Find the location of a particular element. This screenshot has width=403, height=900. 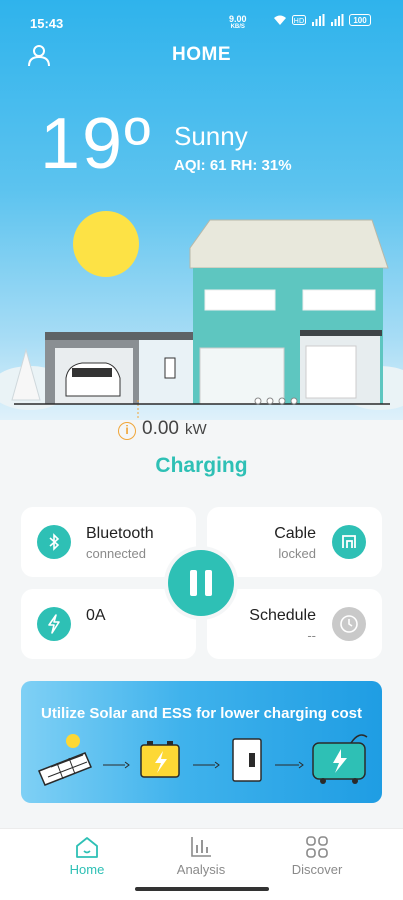

solar-panel-icon is located at coordinates (65, 760).